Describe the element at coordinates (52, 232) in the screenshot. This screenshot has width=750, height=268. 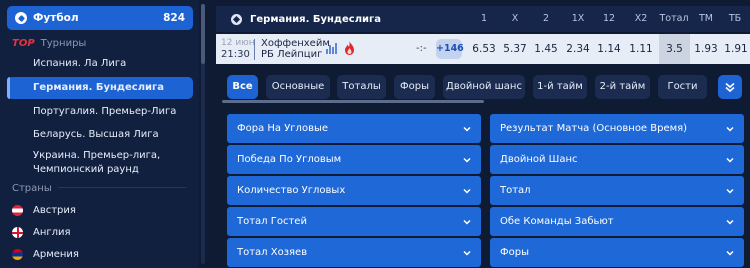
I see `country-label: Англия` at that location.